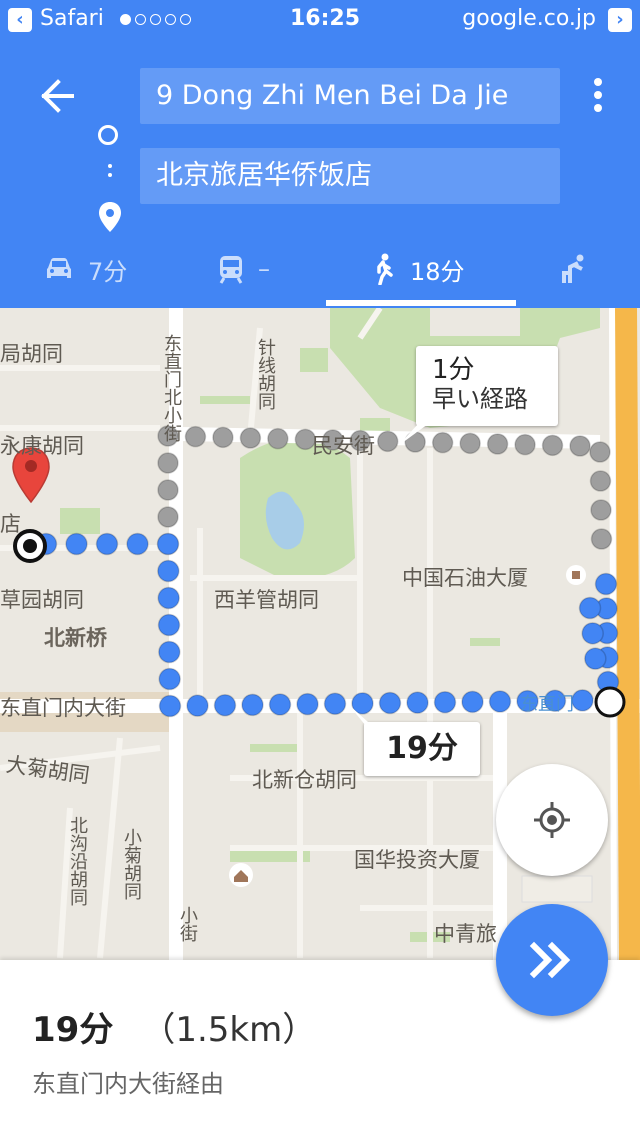 The height and width of the screenshot is (1136, 640). What do you see at coordinates (552, 960) in the screenshot?
I see `start-navigation-button` at bounding box center [552, 960].